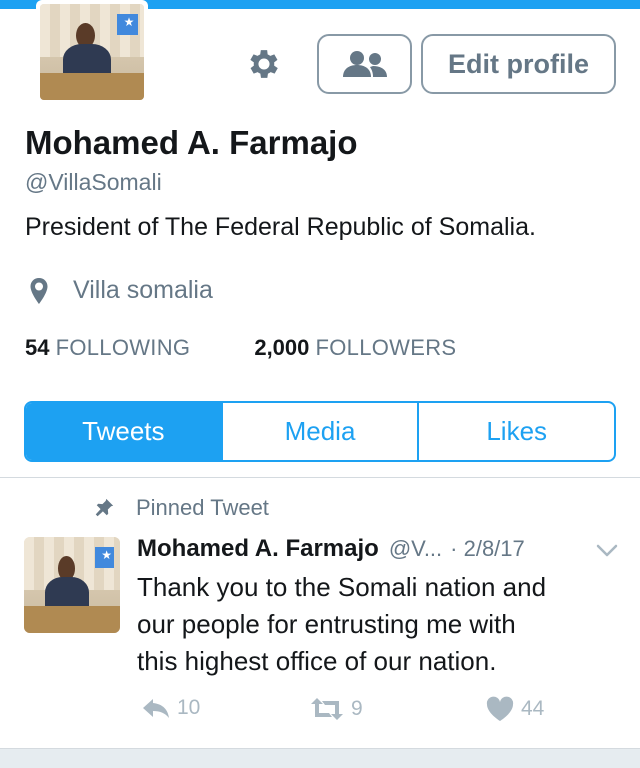 The width and height of the screenshot is (640, 768). I want to click on profile-photo, so click(92, 52).